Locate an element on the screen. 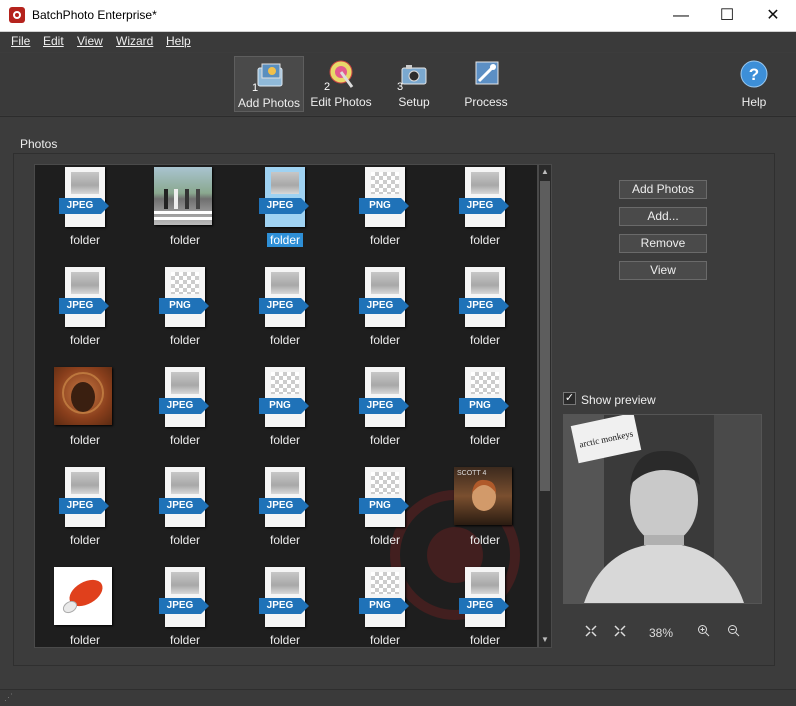  add-photos-tool-button: 1 Add Photos is located at coordinates (269, 84).